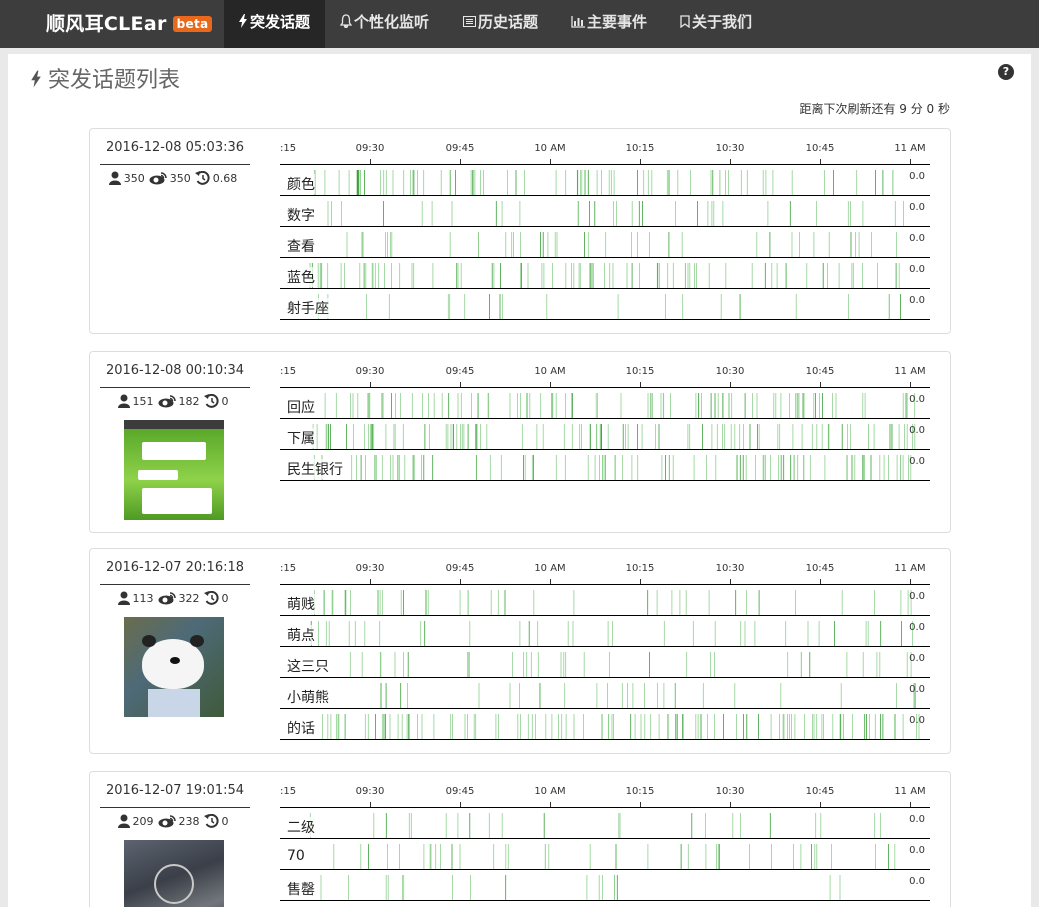  I want to click on beta-badge: beta, so click(192, 24).